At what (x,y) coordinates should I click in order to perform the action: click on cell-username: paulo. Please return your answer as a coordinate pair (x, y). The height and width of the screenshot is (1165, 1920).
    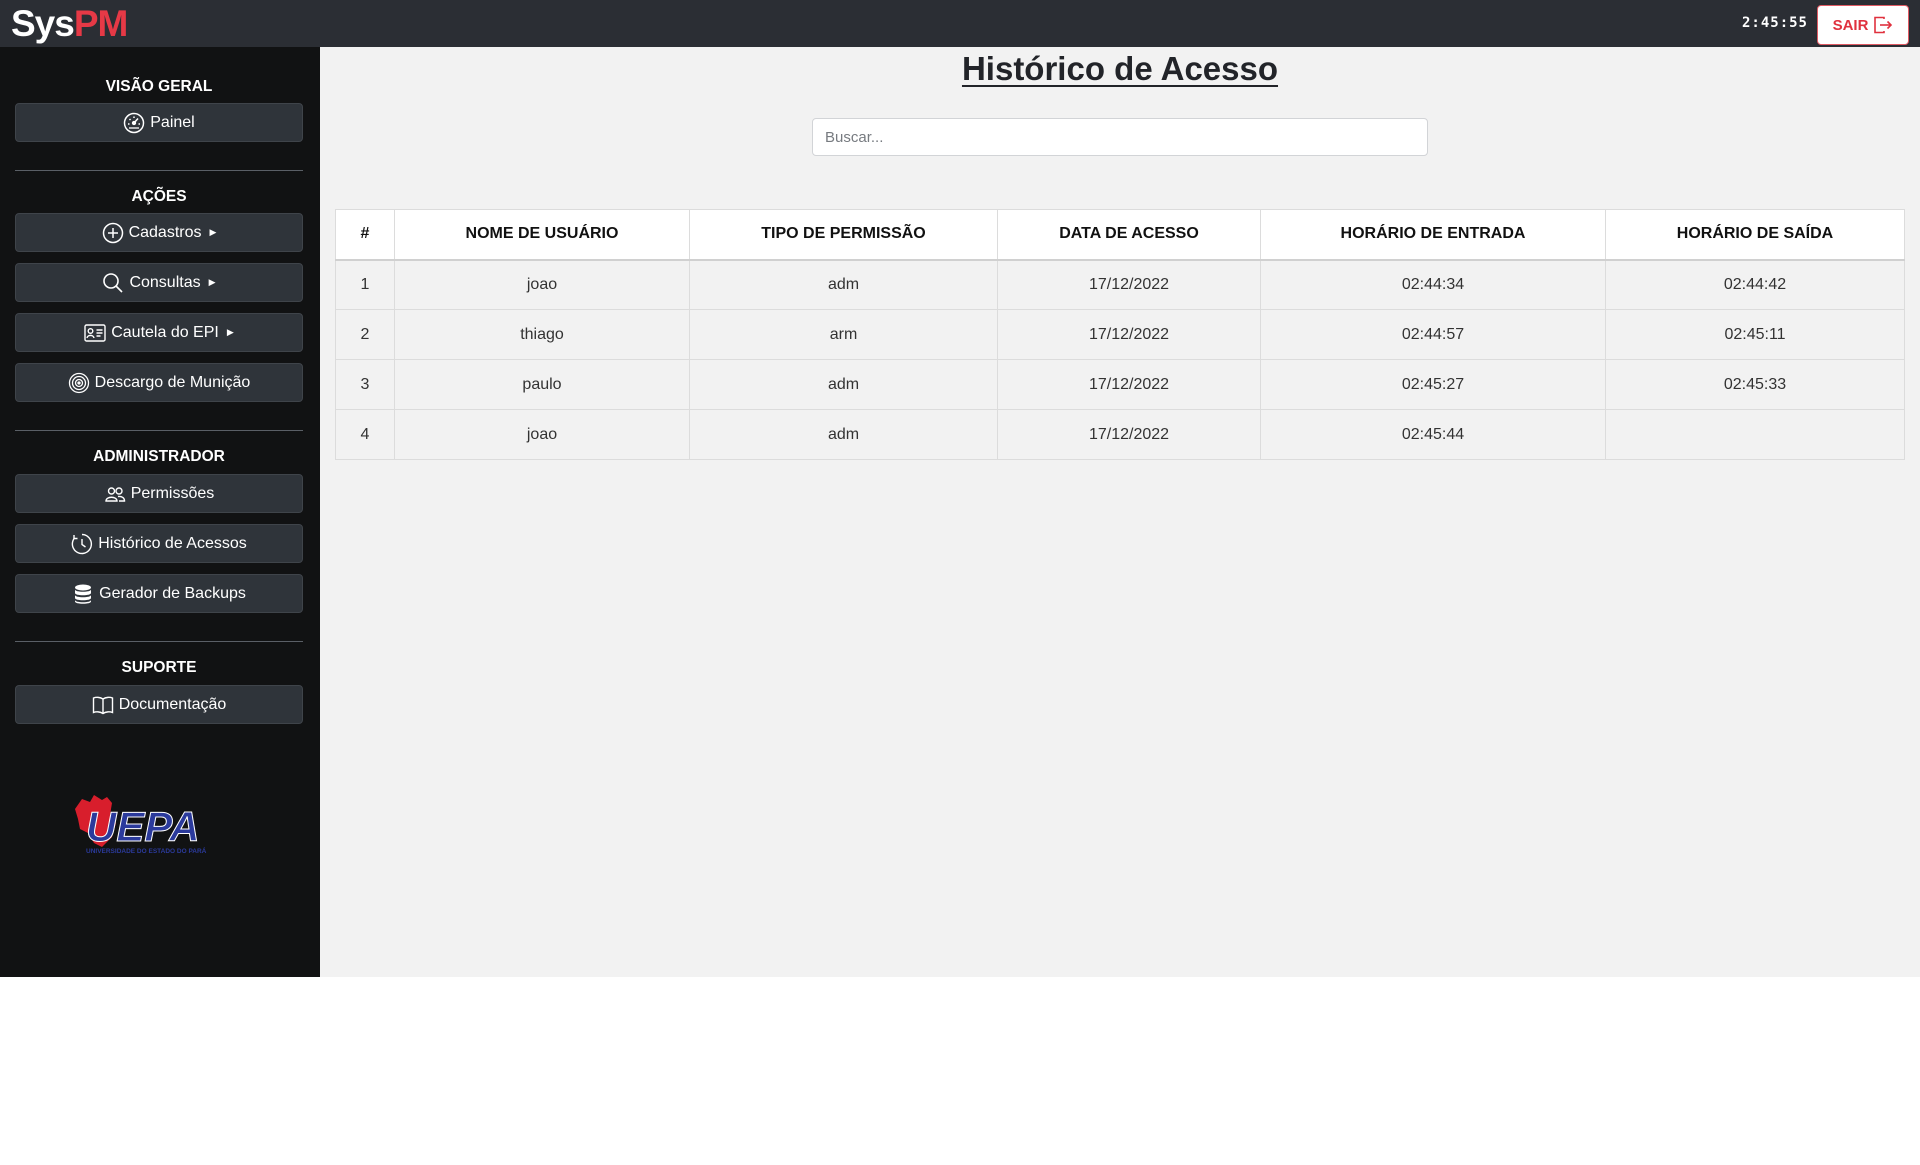
    Looking at the image, I should click on (542, 384).